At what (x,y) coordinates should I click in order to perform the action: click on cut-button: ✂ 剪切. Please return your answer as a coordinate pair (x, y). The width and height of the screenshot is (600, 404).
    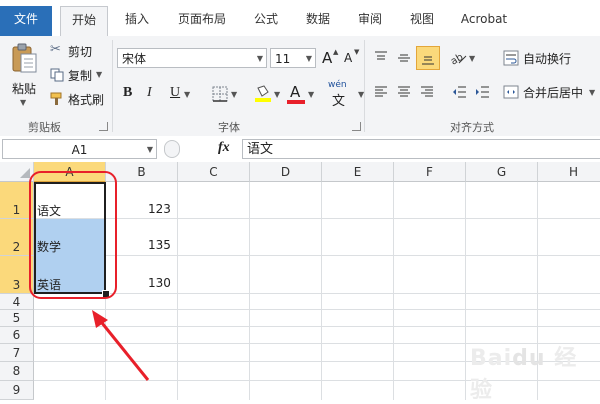
    Looking at the image, I should click on (78, 51).